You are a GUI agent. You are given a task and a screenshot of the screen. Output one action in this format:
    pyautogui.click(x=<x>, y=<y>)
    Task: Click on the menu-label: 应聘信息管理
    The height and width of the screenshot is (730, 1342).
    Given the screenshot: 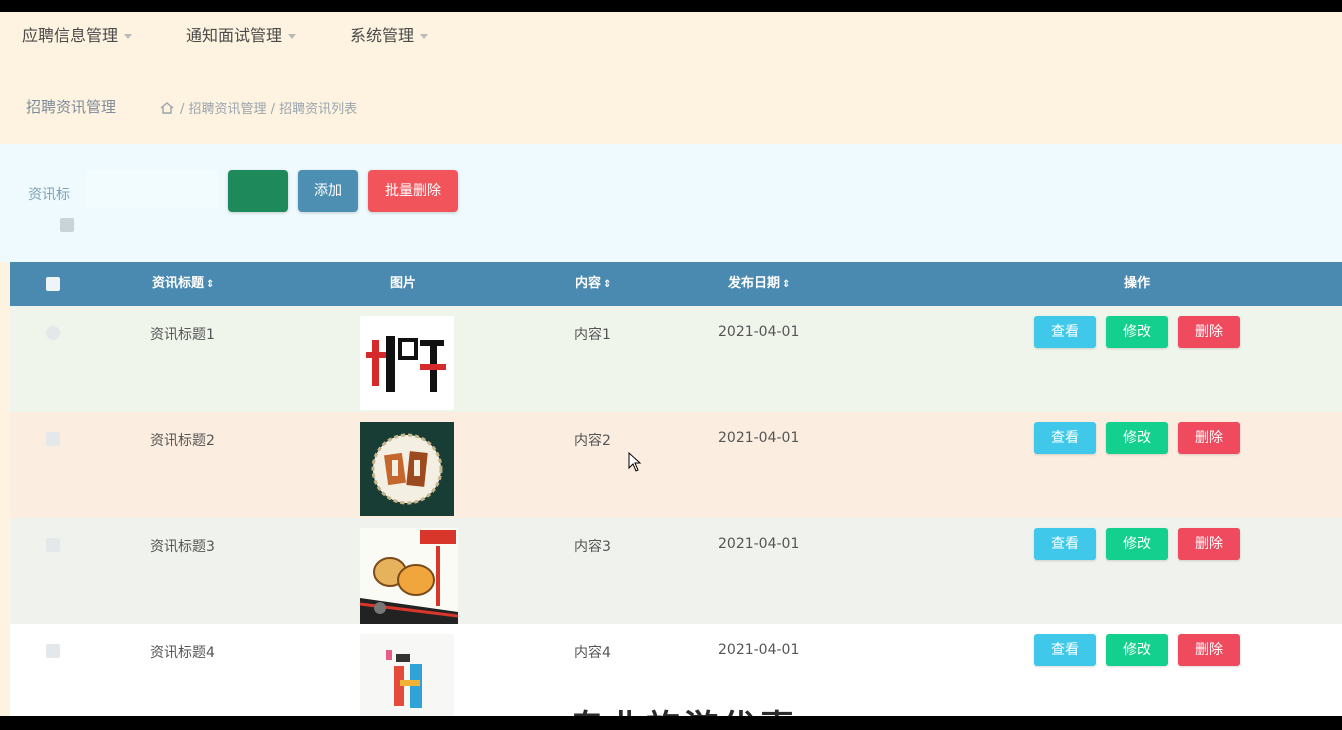 What is the action you would take?
    pyautogui.click(x=70, y=35)
    